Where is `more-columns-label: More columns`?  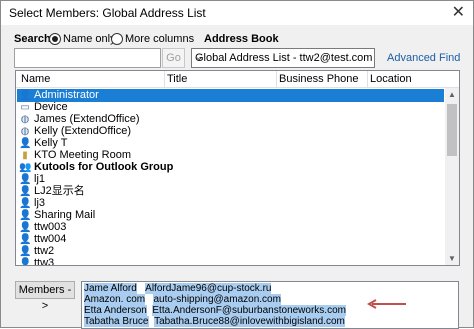 more-columns-label: More columns is located at coordinates (159, 39).